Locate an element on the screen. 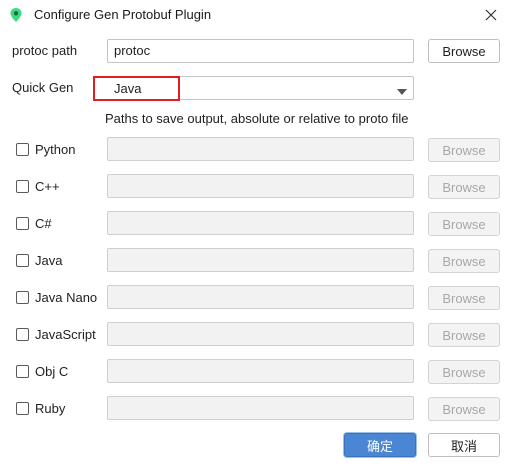 This screenshot has width=515, height=469. java-nano-path-input is located at coordinates (260, 297).